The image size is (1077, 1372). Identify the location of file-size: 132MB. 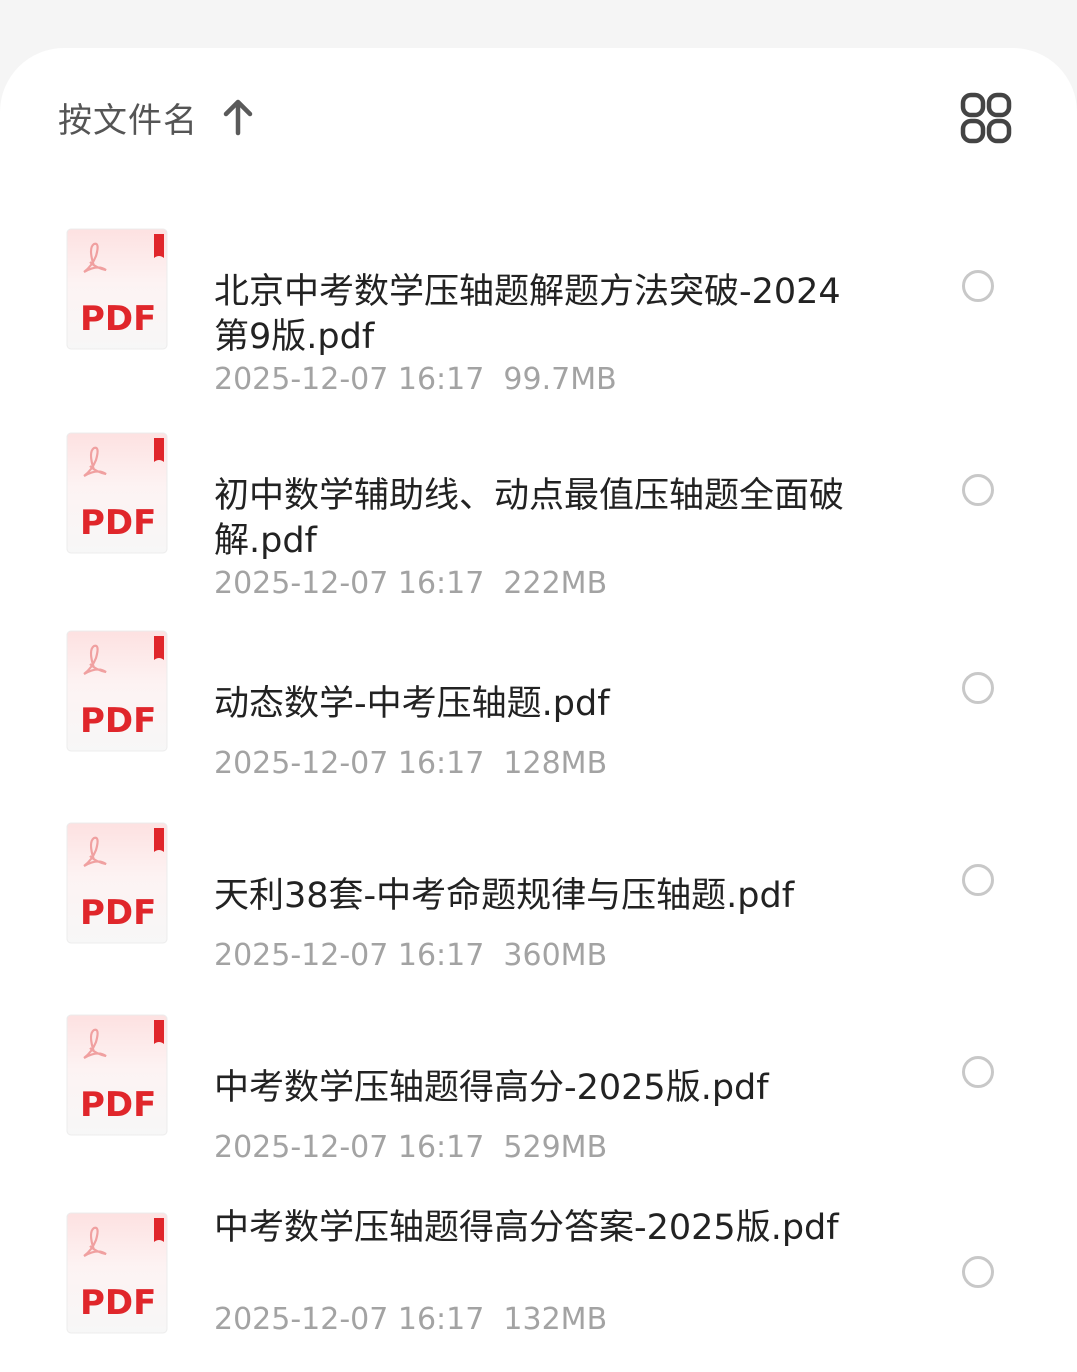
(555, 1319).